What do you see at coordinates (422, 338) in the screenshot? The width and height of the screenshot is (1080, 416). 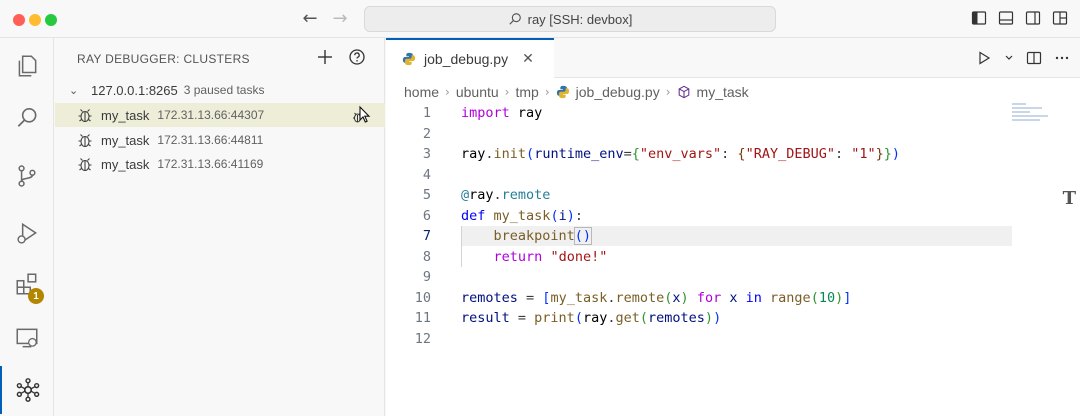 I see `line-number: 12` at bounding box center [422, 338].